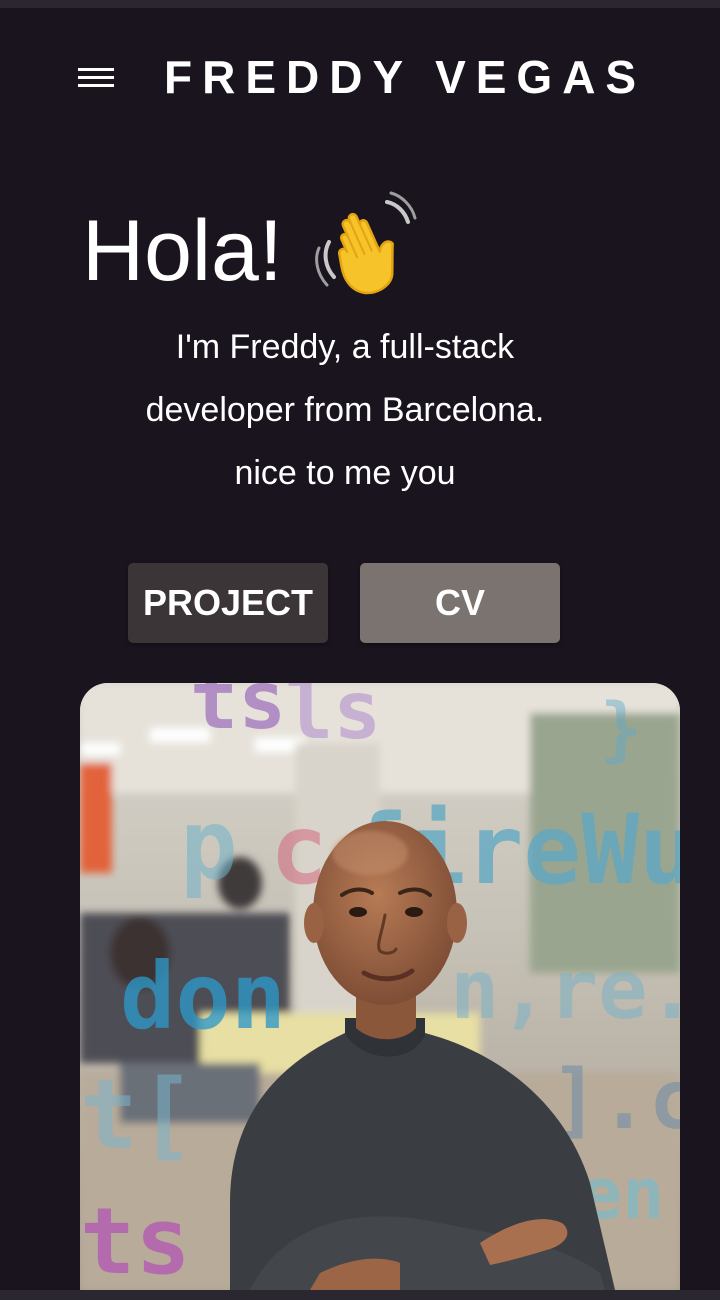 Image resolution: width=720 pixels, height=1300 pixels. Describe the element at coordinates (138, 1115) in the screenshot. I see `svg-text: t[` at that location.